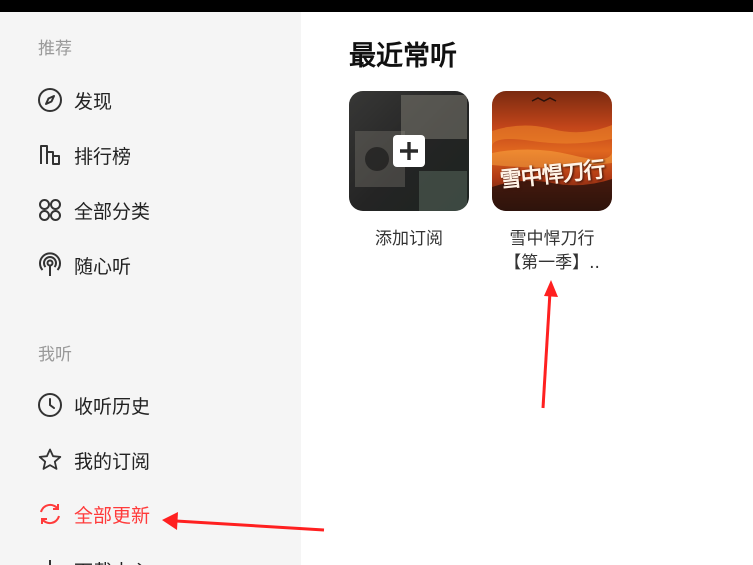 The image size is (753, 565). What do you see at coordinates (112, 515) in the screenshot?
I see `sidebar-item-label: 全部更新` at bounding box center [112, 515].